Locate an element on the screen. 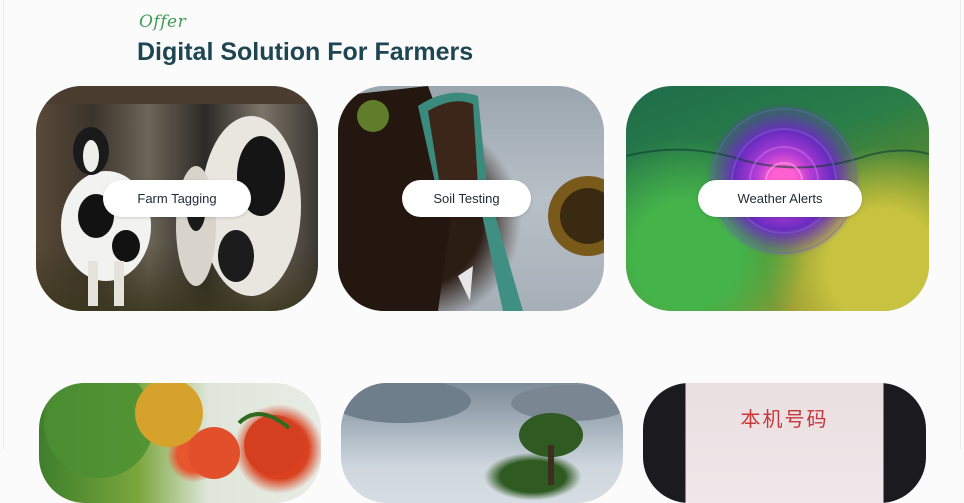 This screenshot has width=964, height=503. sign-text: 本机号码 is located at coordinates (784, 419).